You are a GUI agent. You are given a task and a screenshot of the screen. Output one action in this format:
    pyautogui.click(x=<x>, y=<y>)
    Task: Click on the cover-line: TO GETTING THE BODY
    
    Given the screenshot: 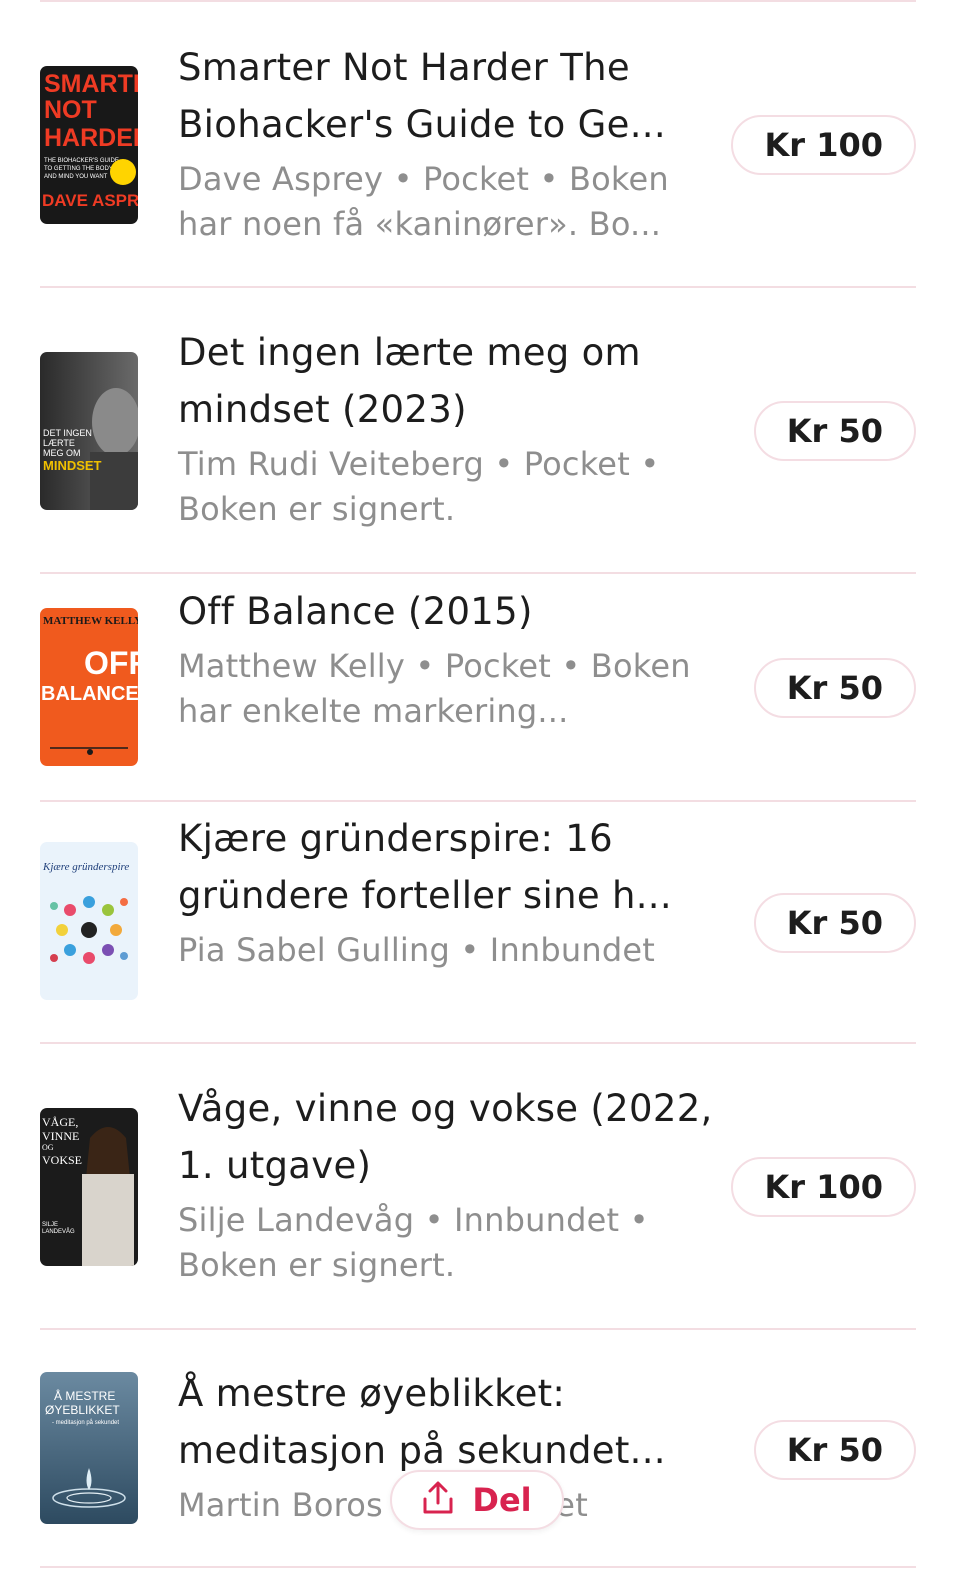 What is the action you would take?
    pyautogui.click(x=78, y=169)
    